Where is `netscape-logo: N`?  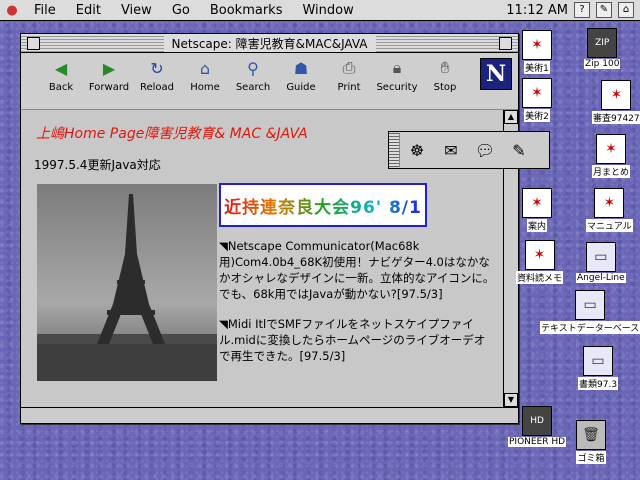
netscape-logo: N is located at coordinates (496, 74).